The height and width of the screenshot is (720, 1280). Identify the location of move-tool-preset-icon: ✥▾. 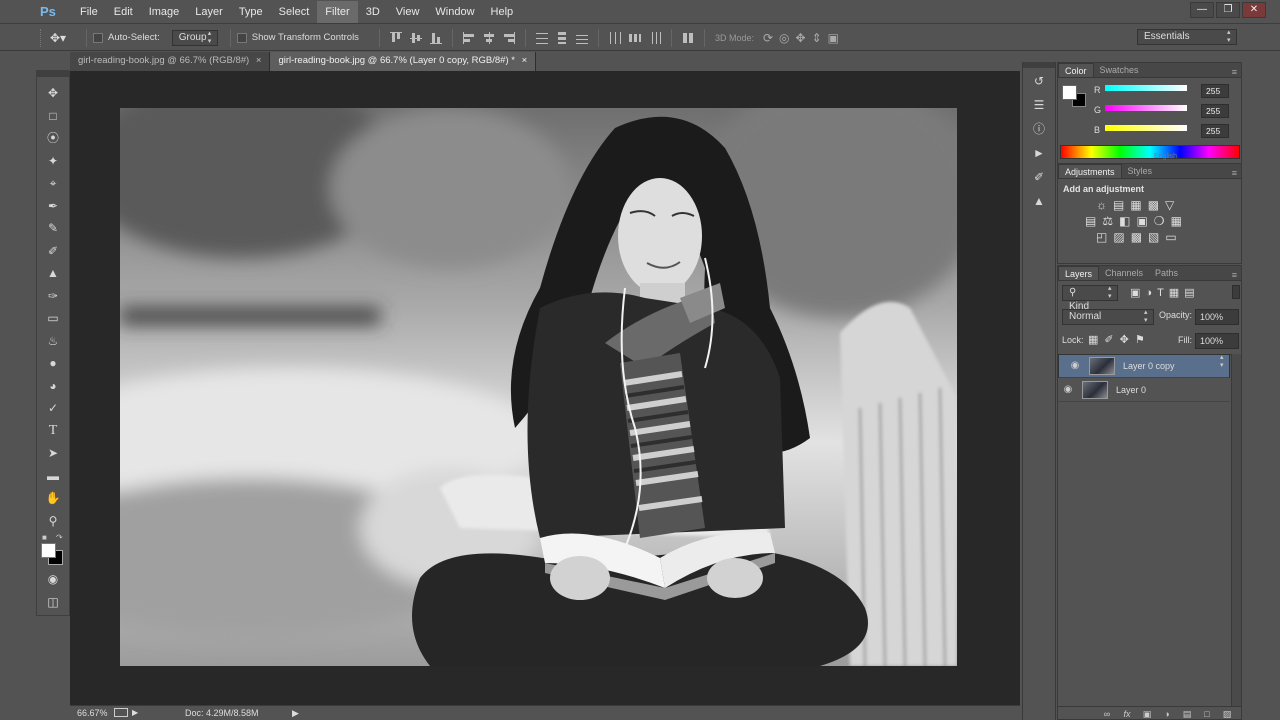
(65, 38).